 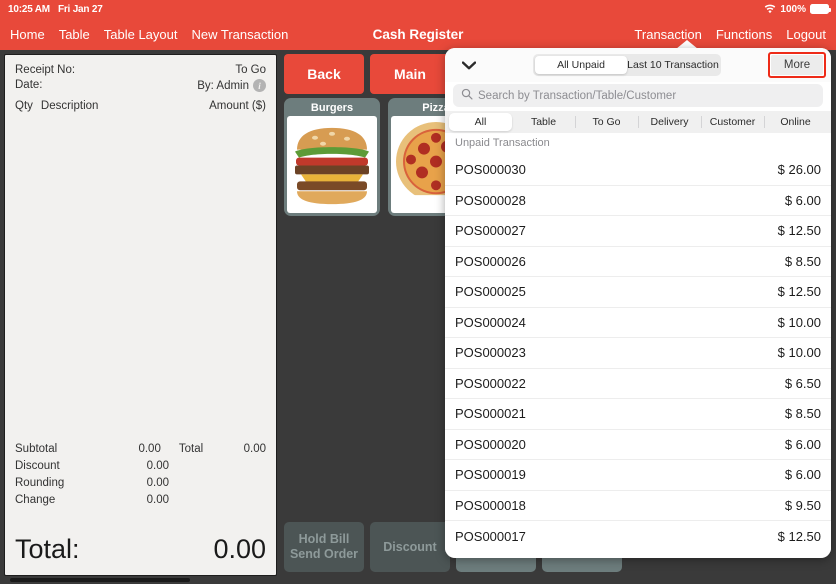 What do you see at coordinates (29, 9) in the screenshot?
I see `status-time: 10:25 AM` at bounding box center [29, 9].